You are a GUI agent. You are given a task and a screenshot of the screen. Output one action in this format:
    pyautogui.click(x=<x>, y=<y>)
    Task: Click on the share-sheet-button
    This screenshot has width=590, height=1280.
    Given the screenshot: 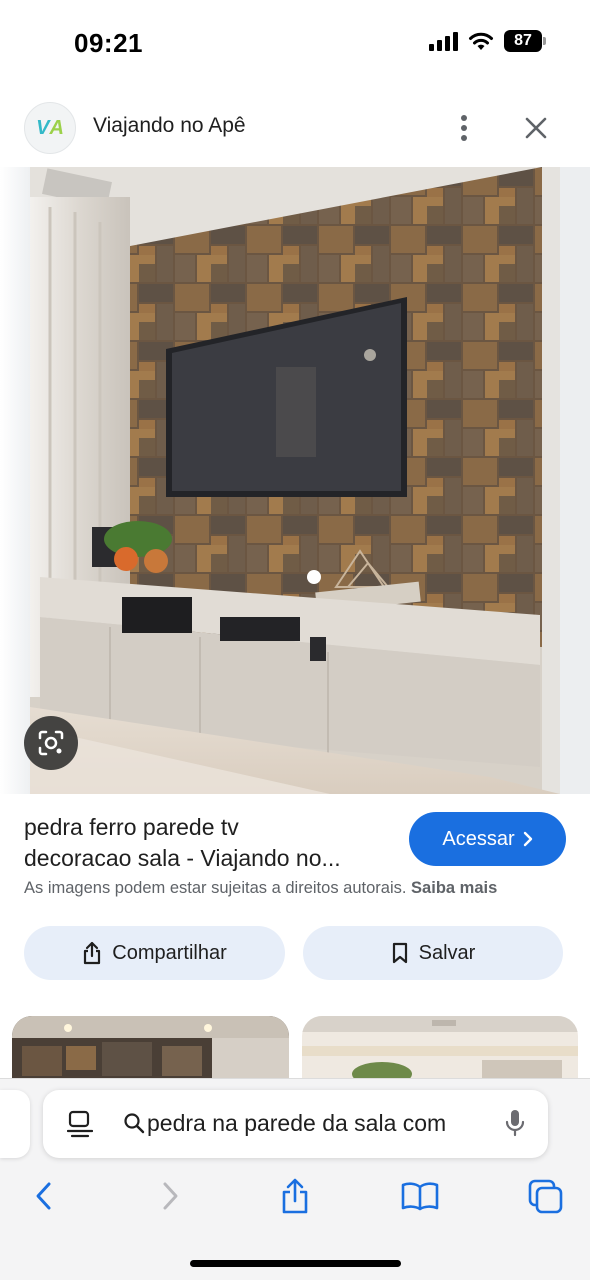 What is the action you would take?
    pyautogui.click(x=295, y=1196)
    